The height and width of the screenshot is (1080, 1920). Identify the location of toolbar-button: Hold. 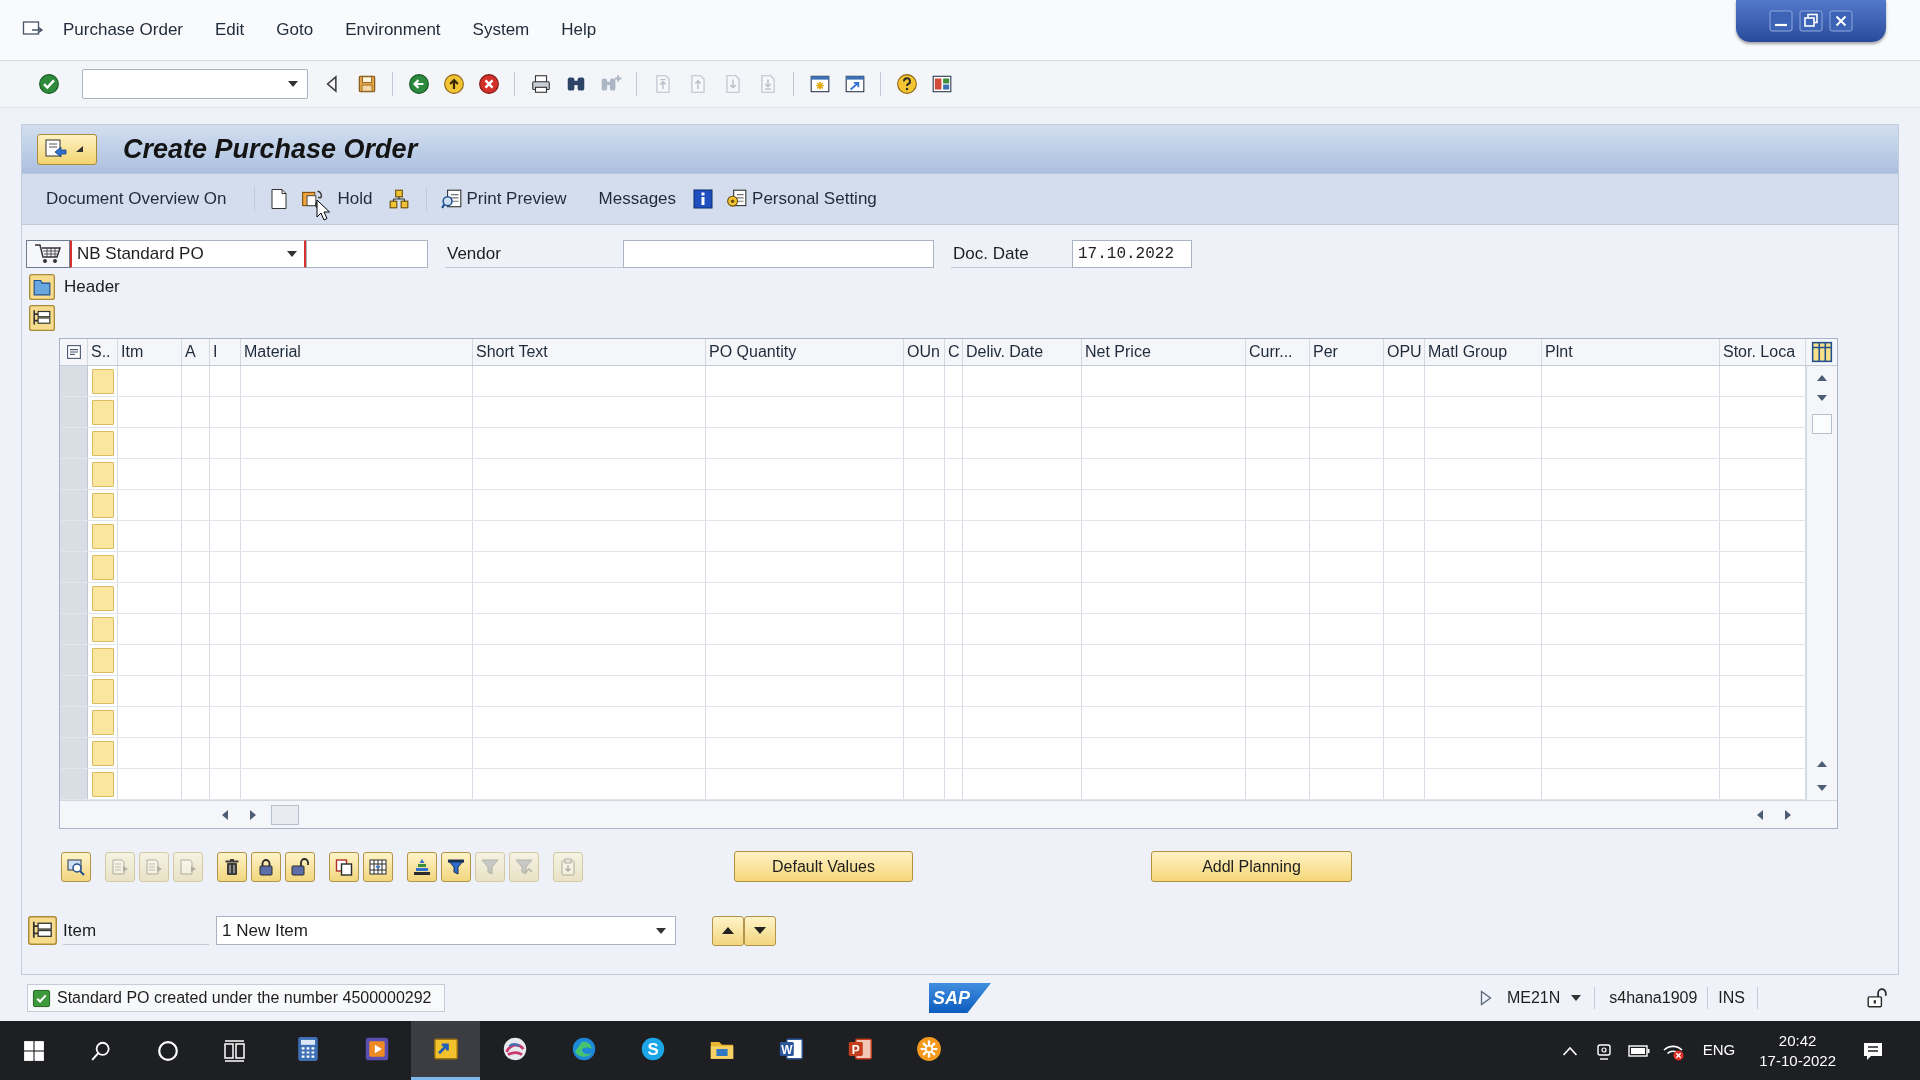
(355, 199).